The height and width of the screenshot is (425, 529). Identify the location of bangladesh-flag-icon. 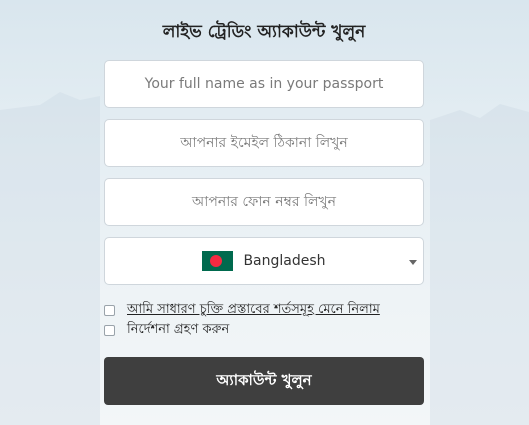
(218, 261).